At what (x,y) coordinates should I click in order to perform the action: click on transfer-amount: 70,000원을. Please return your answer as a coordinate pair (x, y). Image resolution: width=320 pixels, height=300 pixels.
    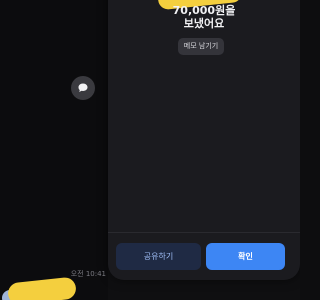
    Looking at the image, I should click on (204, 10).